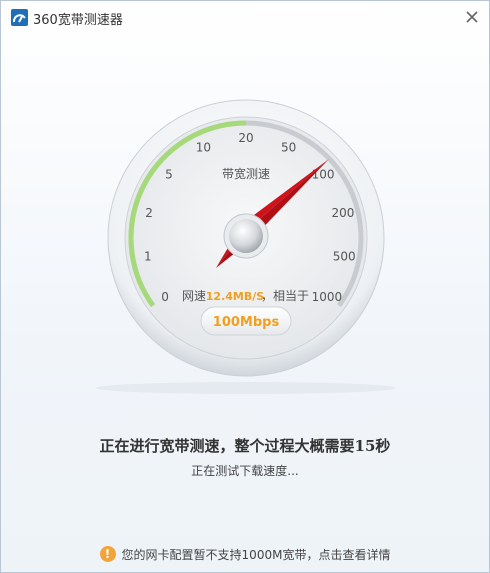 This screenshot has height=573, width=490. Describe the element at coordinates (246, 236) in the screenshot. I see `needle-hub` at that location.